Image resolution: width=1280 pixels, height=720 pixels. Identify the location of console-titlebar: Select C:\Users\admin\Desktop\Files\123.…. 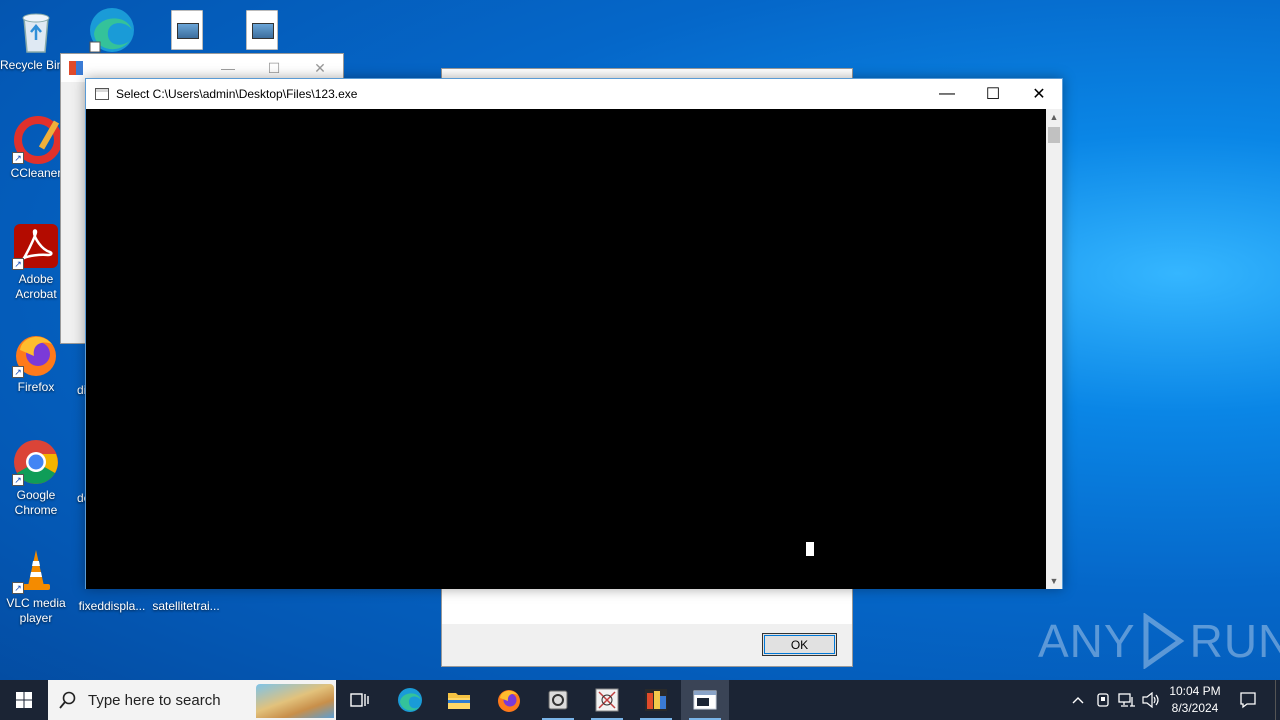
(574, 94).